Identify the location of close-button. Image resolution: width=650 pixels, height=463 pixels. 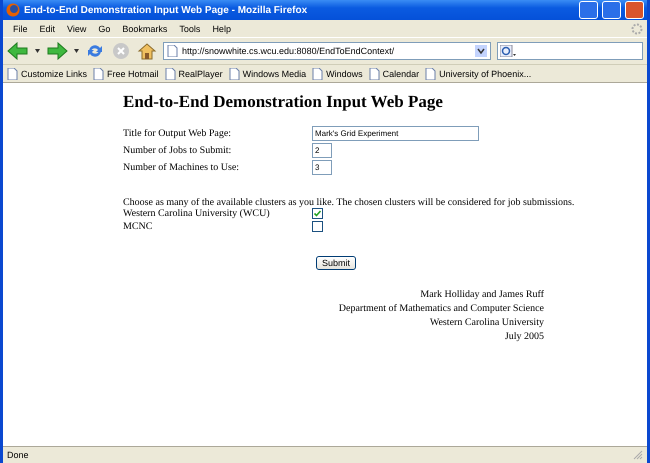
(634, 10).